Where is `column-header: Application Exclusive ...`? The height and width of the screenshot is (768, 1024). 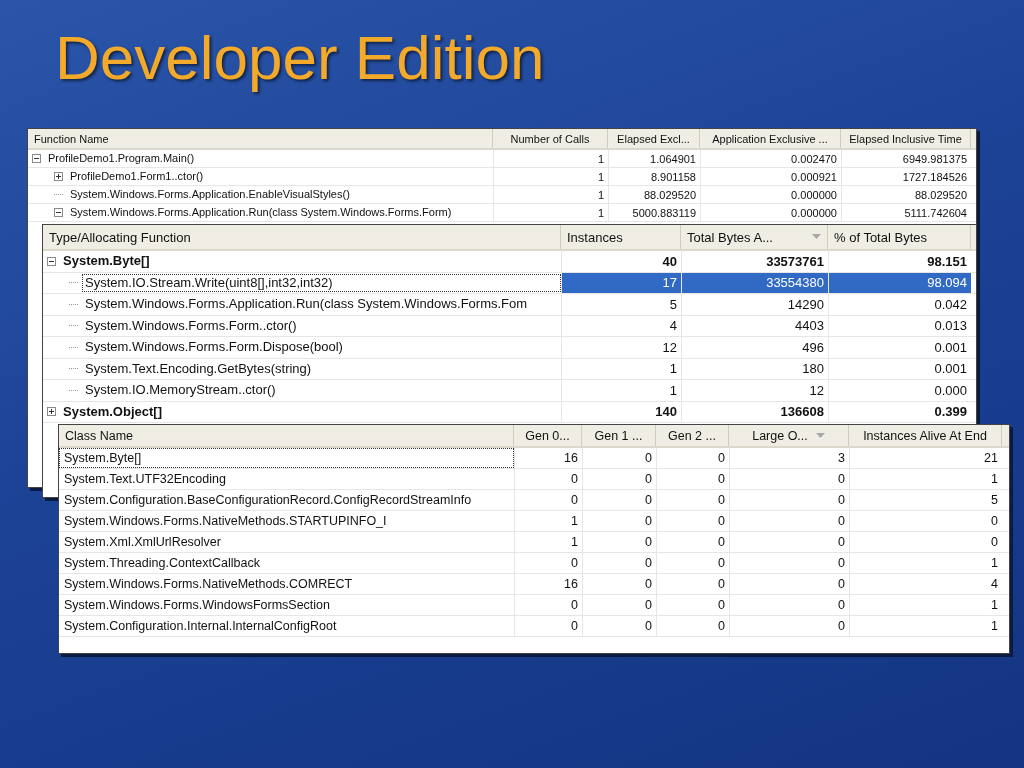 column-header: Application Exclusive ... is located at coordinates (770, 138).